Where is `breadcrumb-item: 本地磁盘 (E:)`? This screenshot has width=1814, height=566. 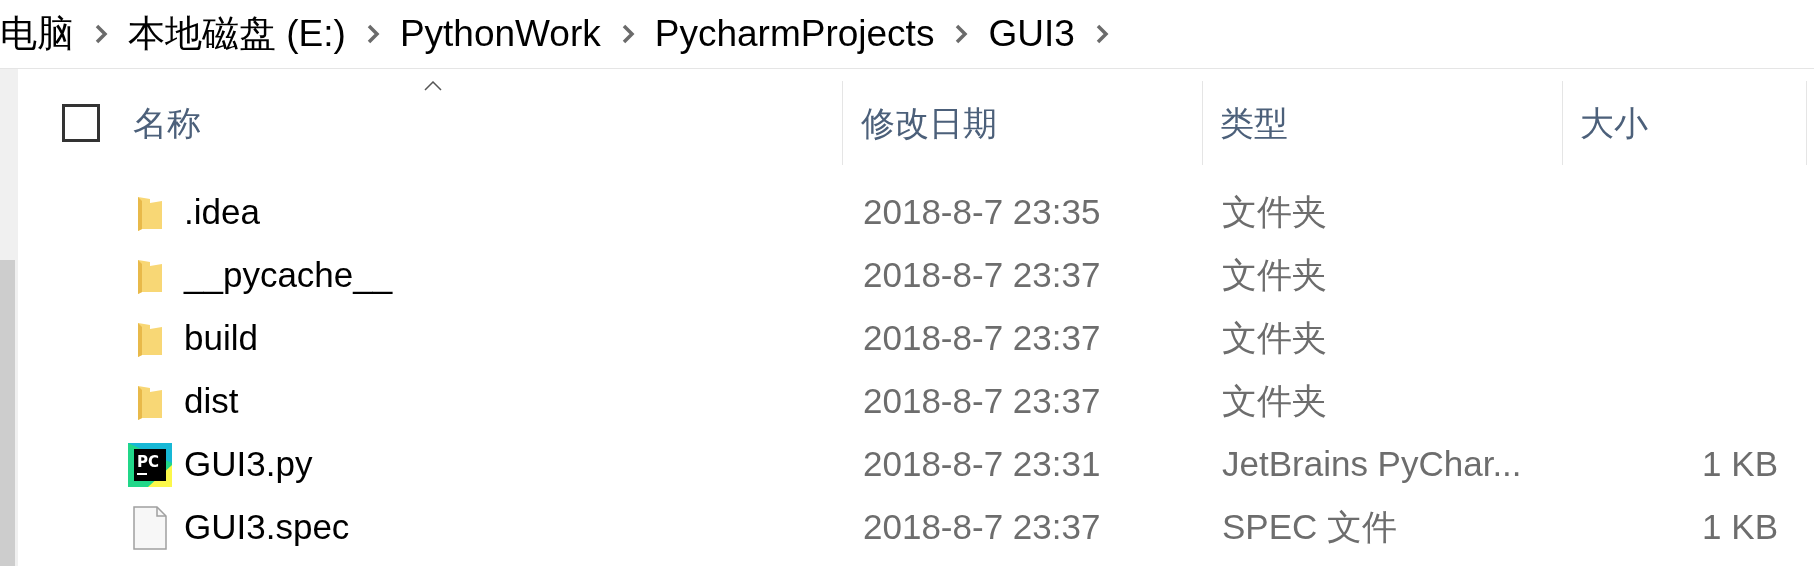 breadcrumb-item: 本地磁盘 (E:) is located at coordinates (237, 34).